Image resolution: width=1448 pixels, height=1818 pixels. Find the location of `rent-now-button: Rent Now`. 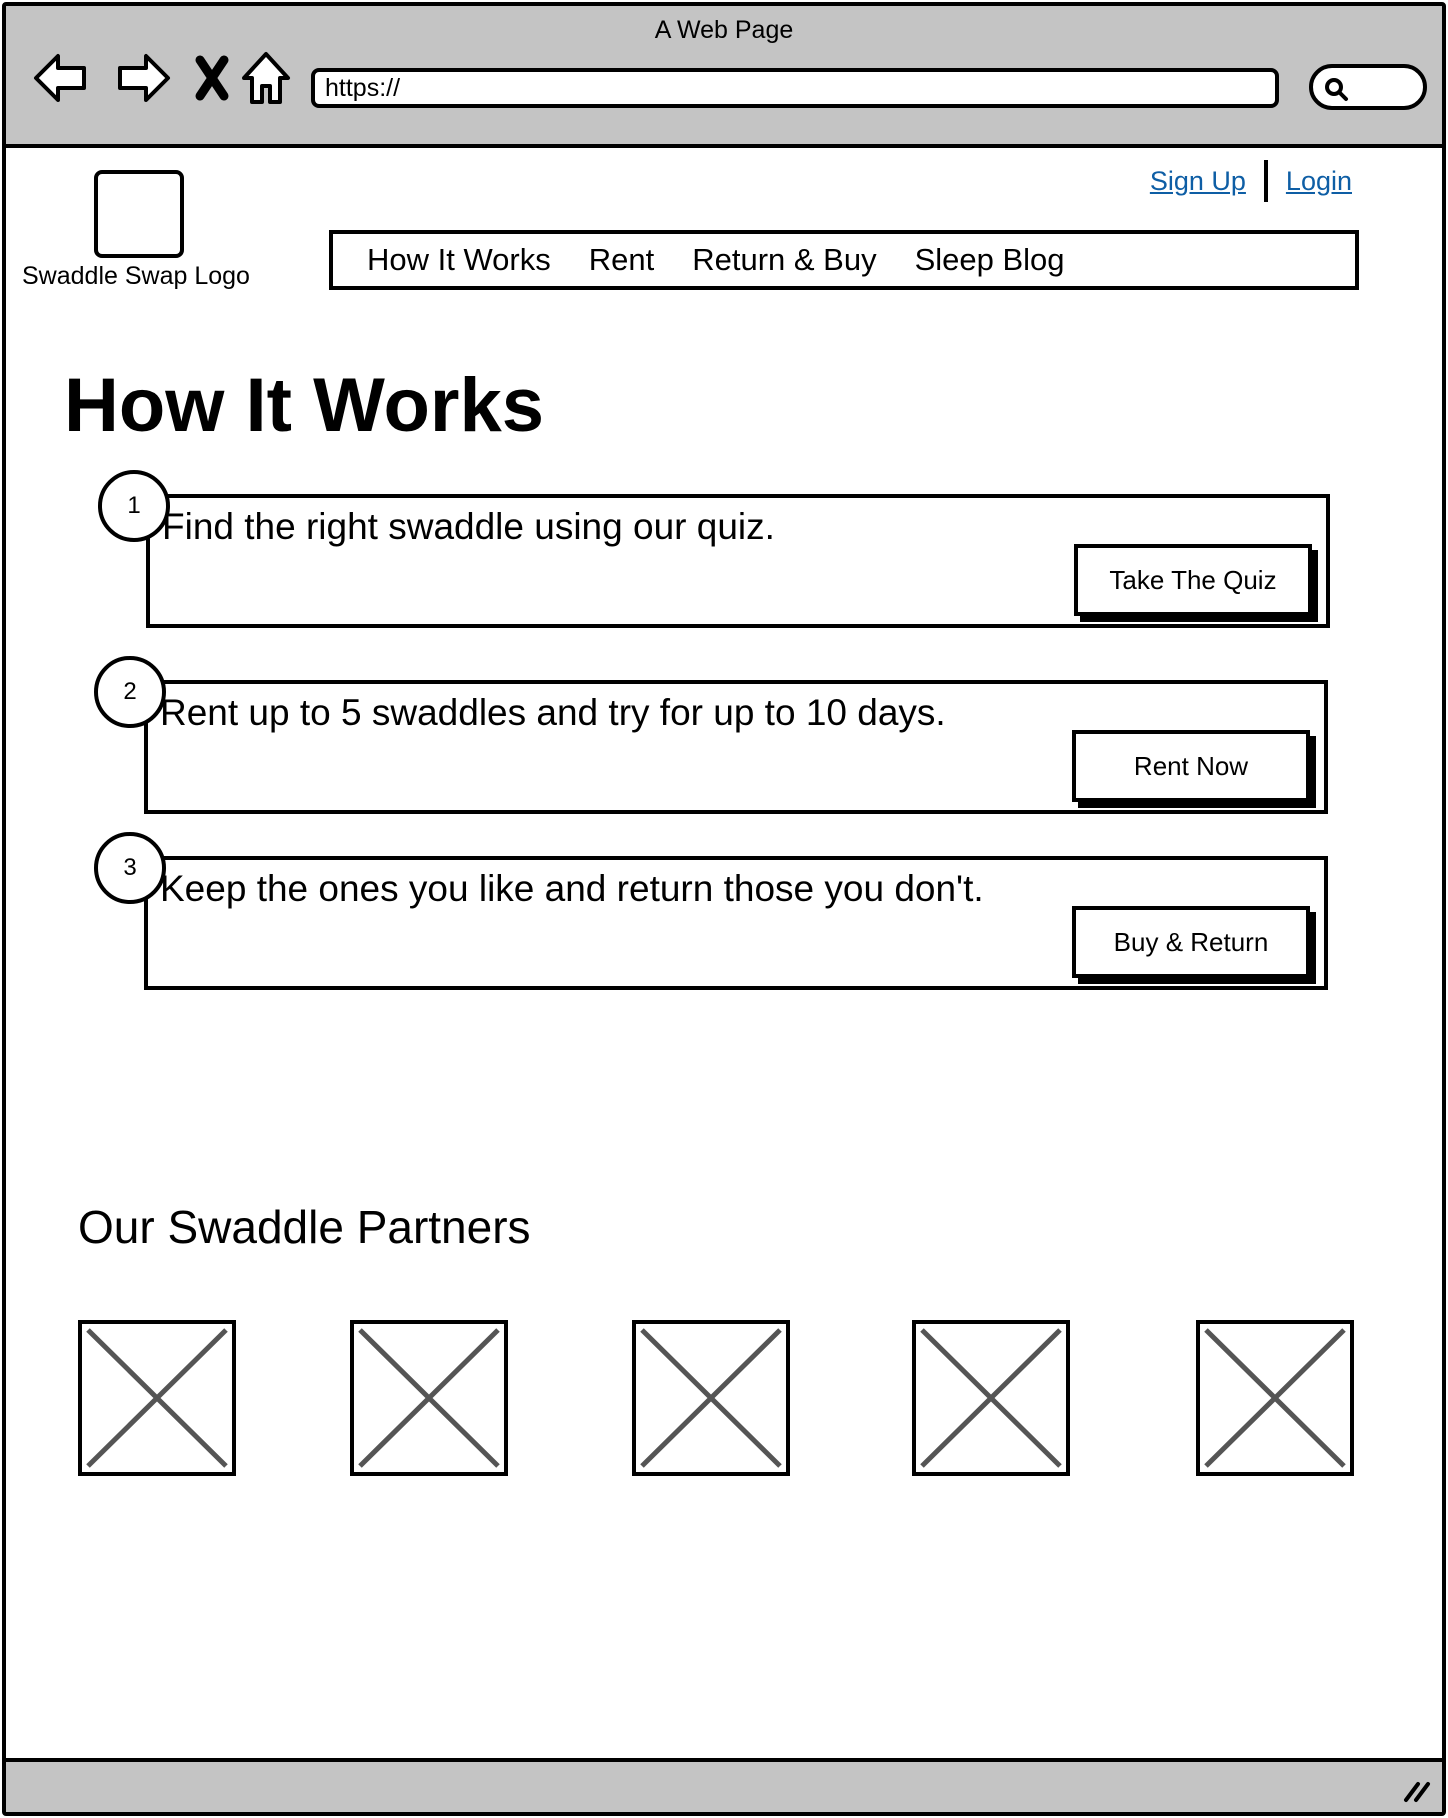

rent-now-button: Rent Now is located at coordinates (1191, 766).